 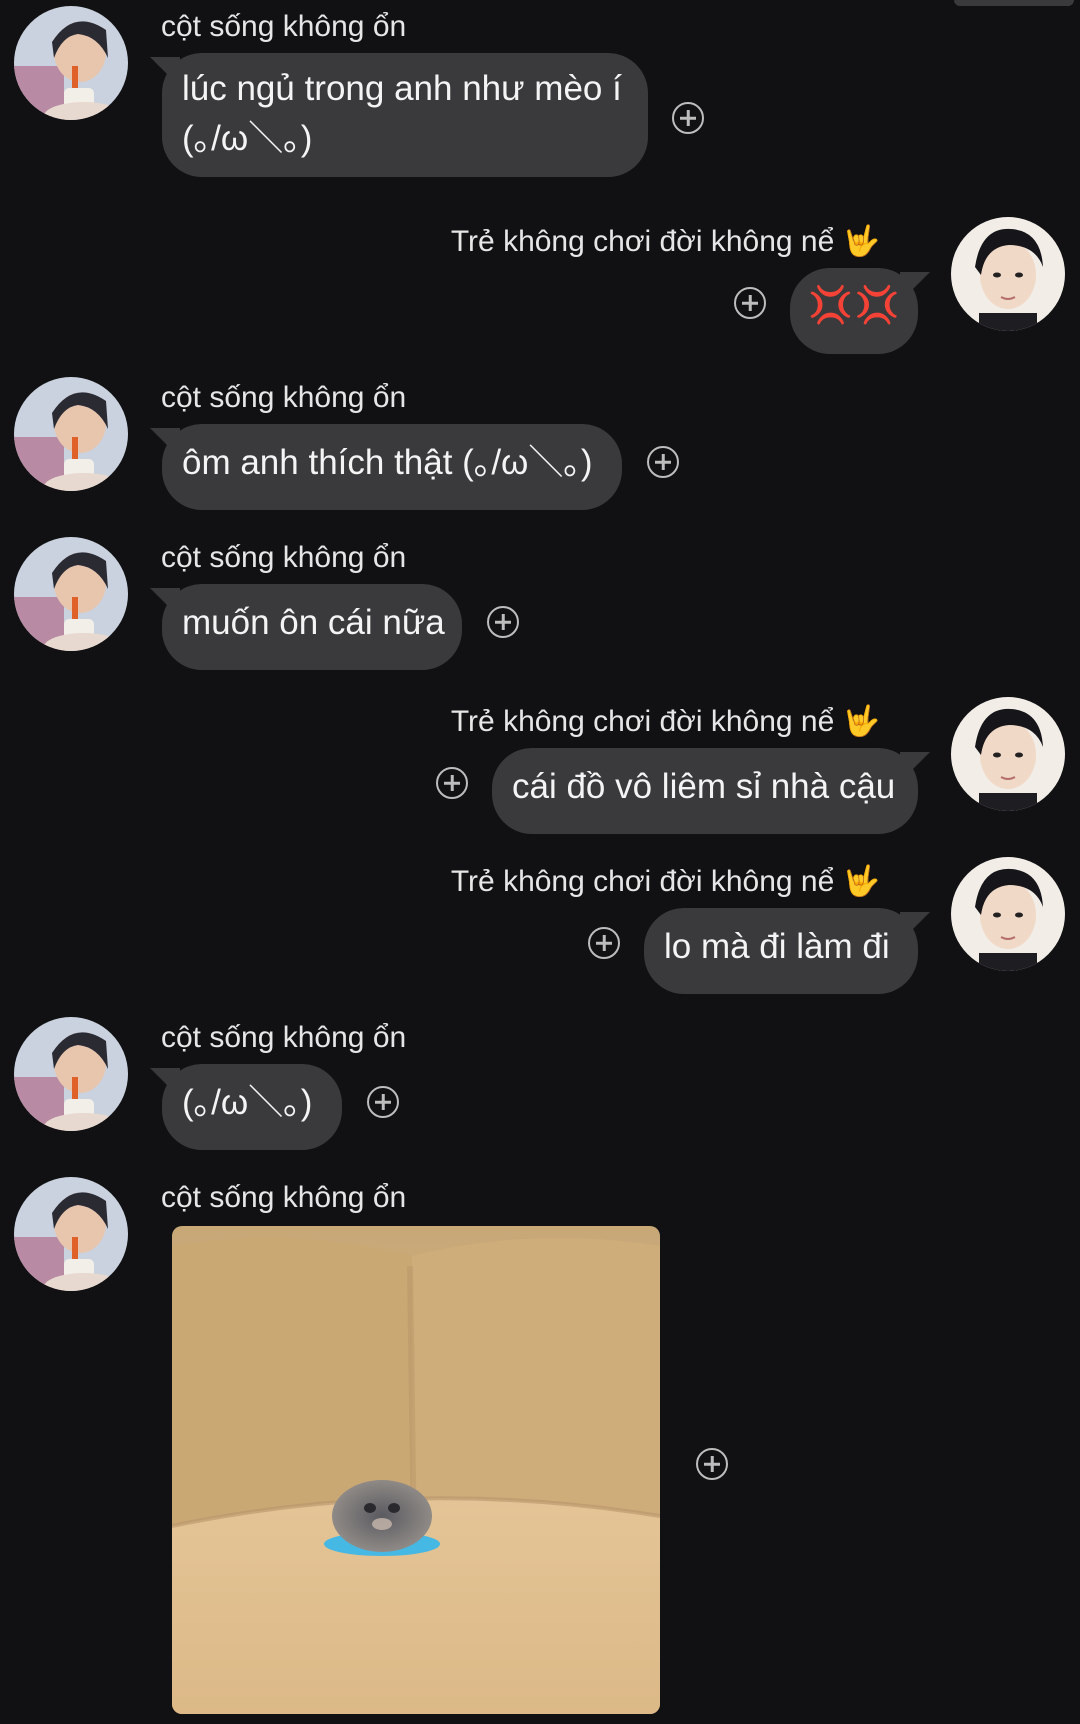 I want to click on message-bubble: lúc ngủ trong anh như mèo í (｡/ω＼｡), so click(x=405, y=115).